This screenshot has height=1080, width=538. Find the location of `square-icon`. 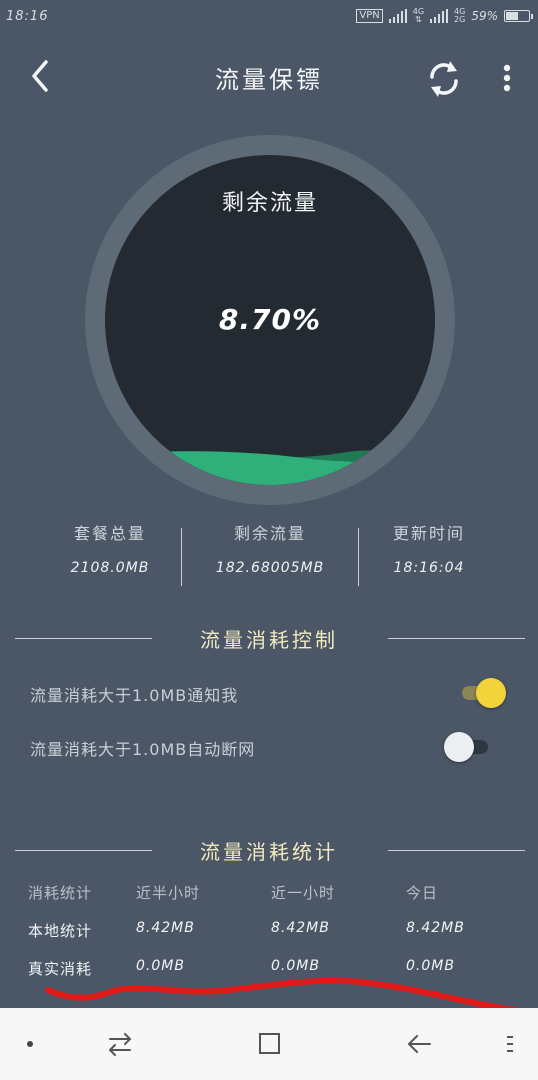

square-icon is located at coordinates (269, 1043).